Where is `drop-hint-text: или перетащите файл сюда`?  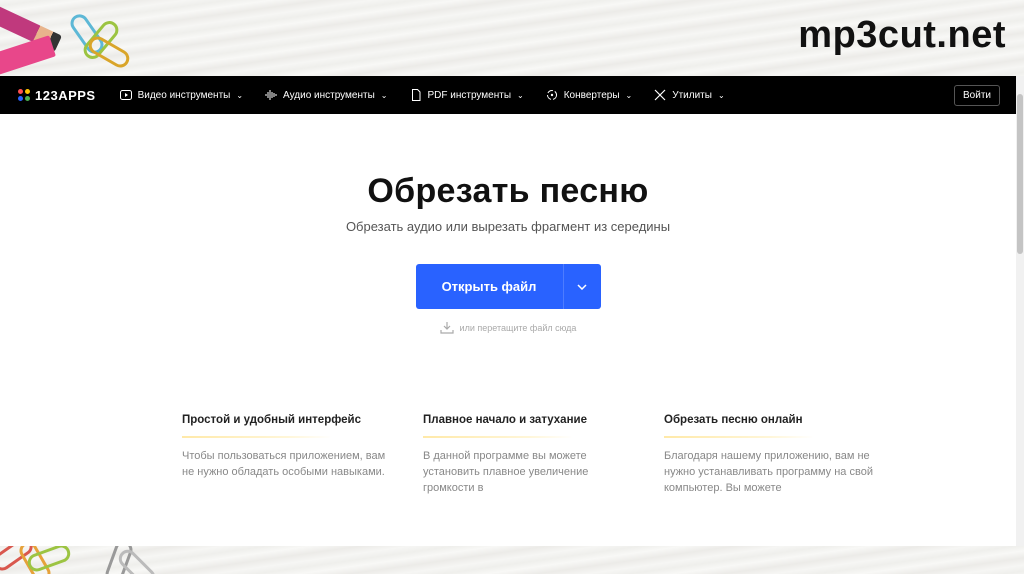
drop-hint-text: или перетащите файл сюда is located at coordinates (518, 327).